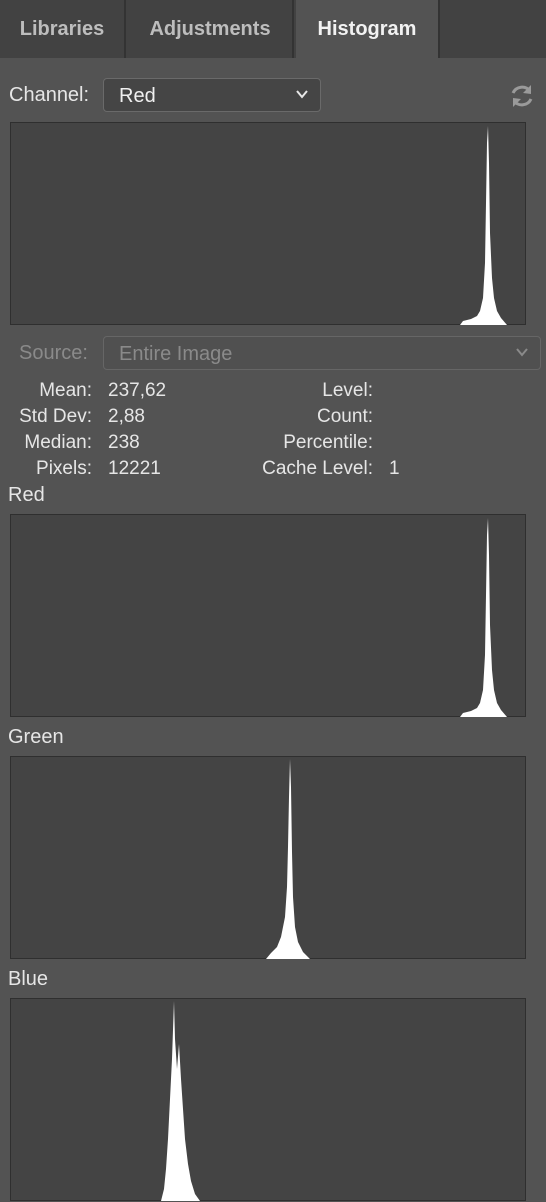  Describe the element at coordinates (65, 390) in the screenshot. I see `mean-label: Mean:` at that location.